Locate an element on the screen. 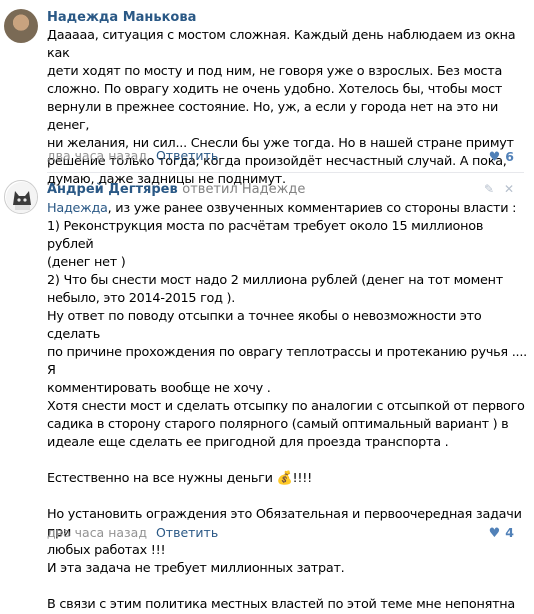 The width and height of the screenshot is (534, 614). comment-author-line: Андрей Дегтярев ответил Надежде is located at coordinates (176, 189).